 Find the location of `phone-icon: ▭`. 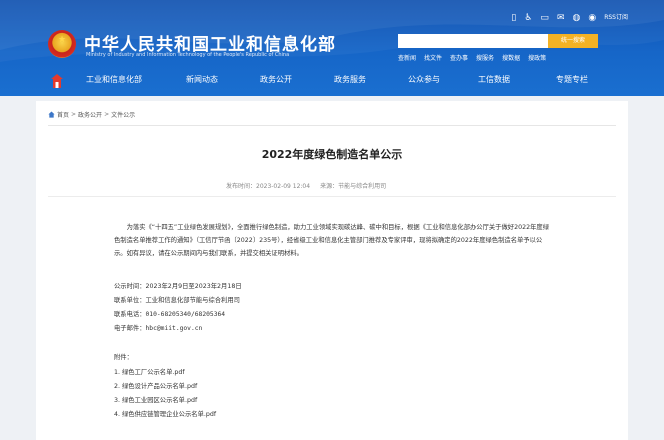

phone-icon: ▭ is located at coordinates (544, 18).